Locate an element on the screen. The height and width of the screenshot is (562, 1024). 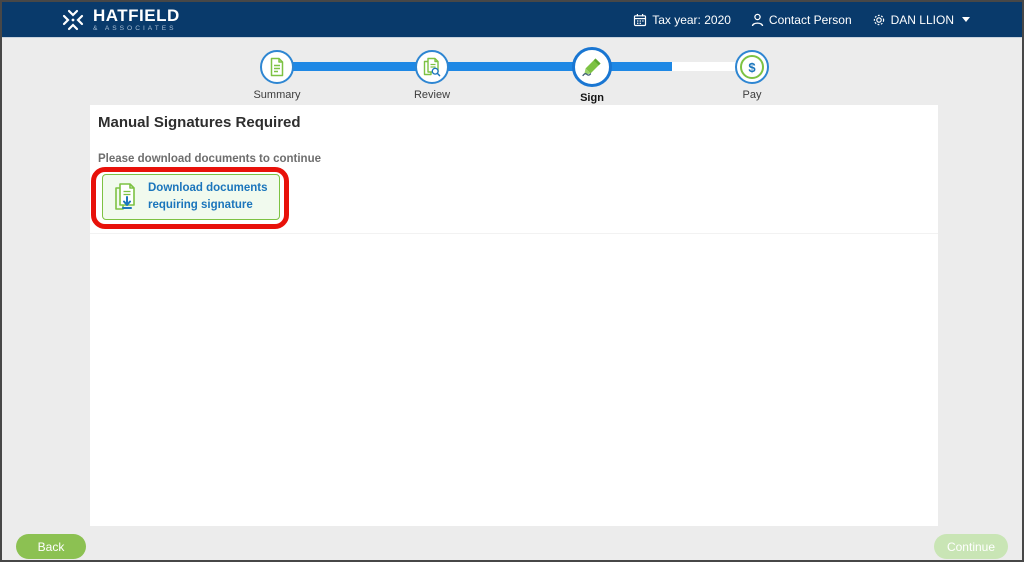
section-divider is located at coordinates (514, 233).